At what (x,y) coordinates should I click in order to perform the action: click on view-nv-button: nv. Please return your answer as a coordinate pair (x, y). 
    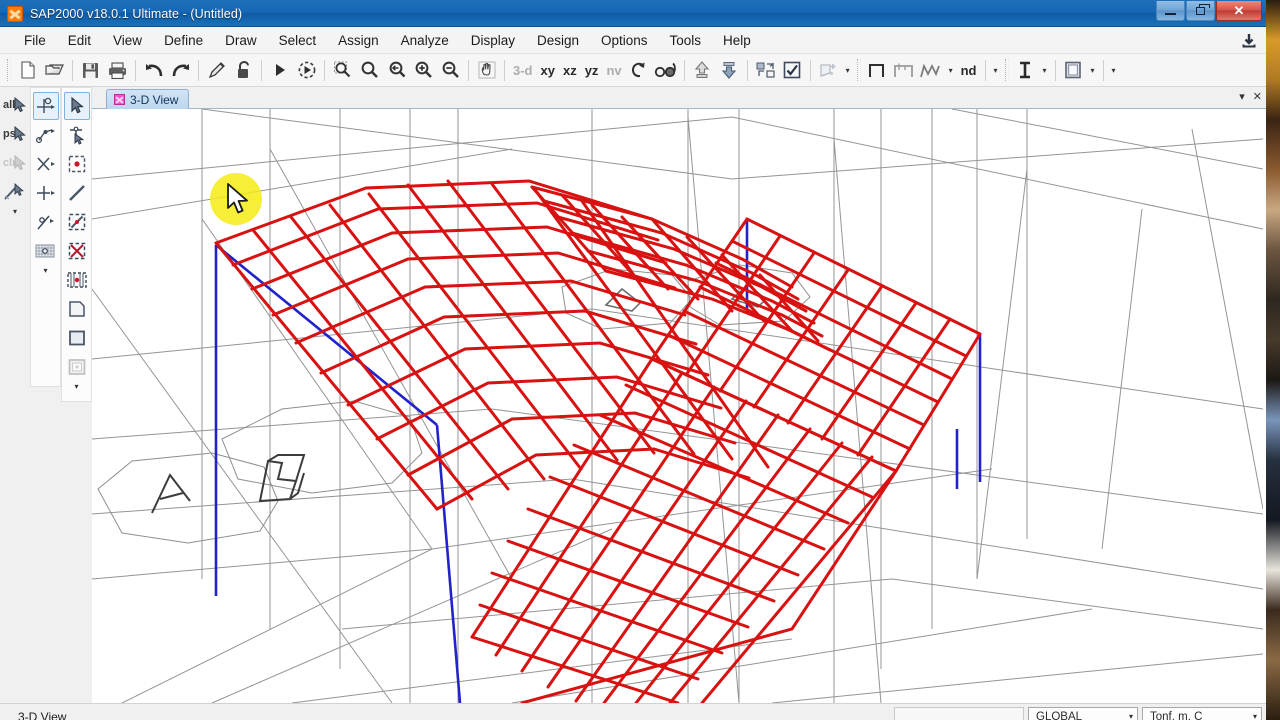
    Looking at the image, I should click on (613, 70).